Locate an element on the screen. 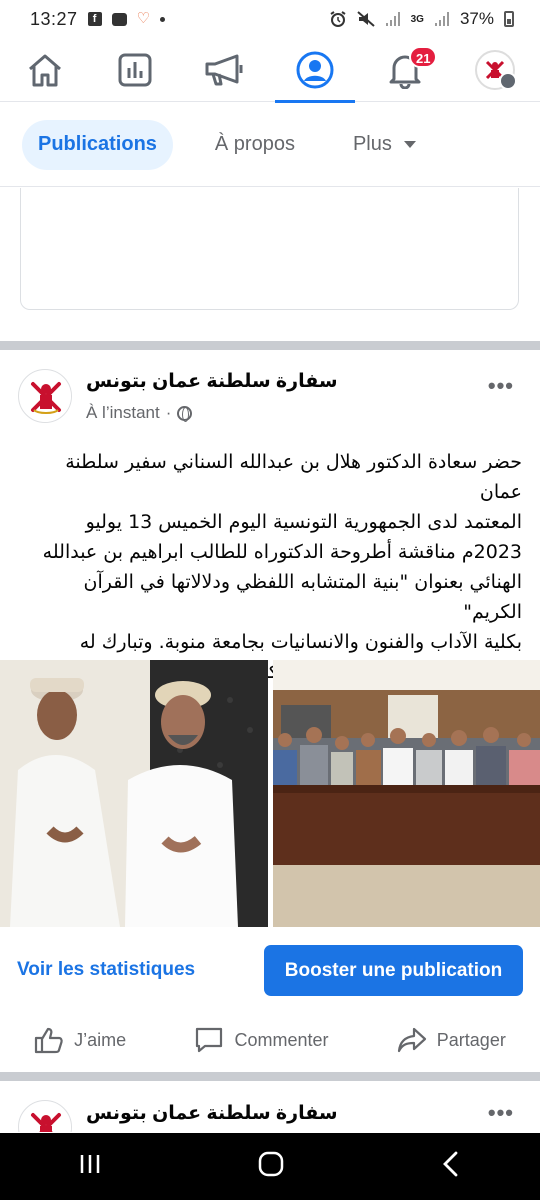 This screenshot has width=540, height=1200. facebook-notification-icon: f is located at coordinates (94, 19).